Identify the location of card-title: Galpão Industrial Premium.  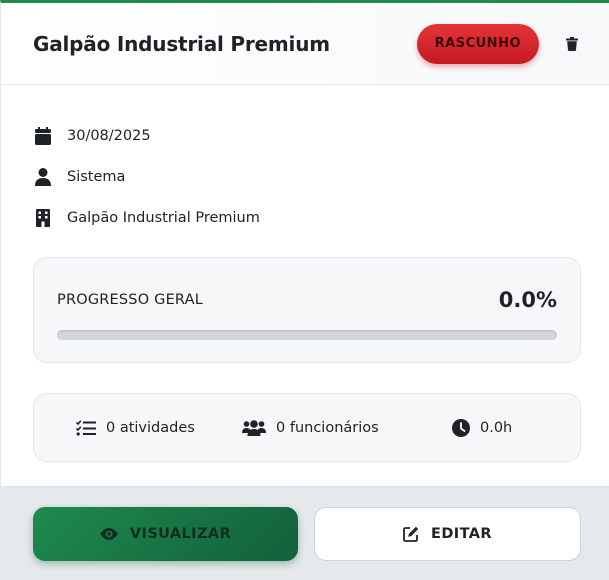
(181, 43).